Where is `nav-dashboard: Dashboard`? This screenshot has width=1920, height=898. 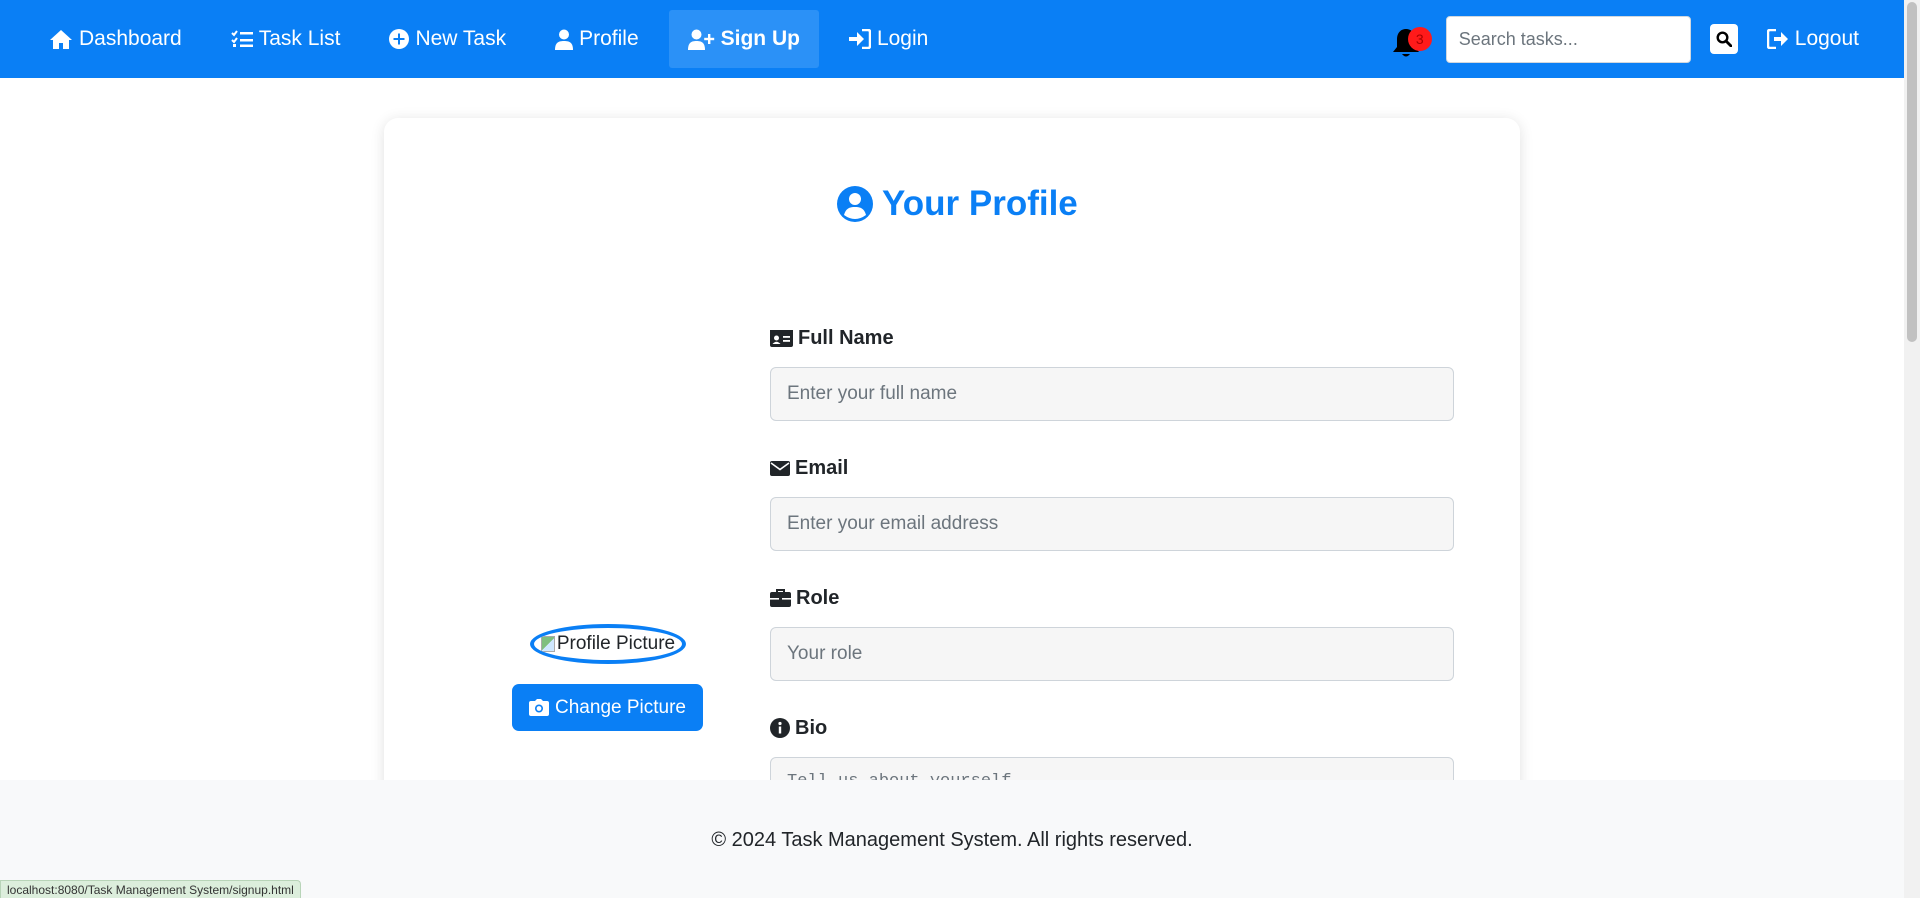 nav-dashboard: Dashboard is located at coordinates (115, 39).